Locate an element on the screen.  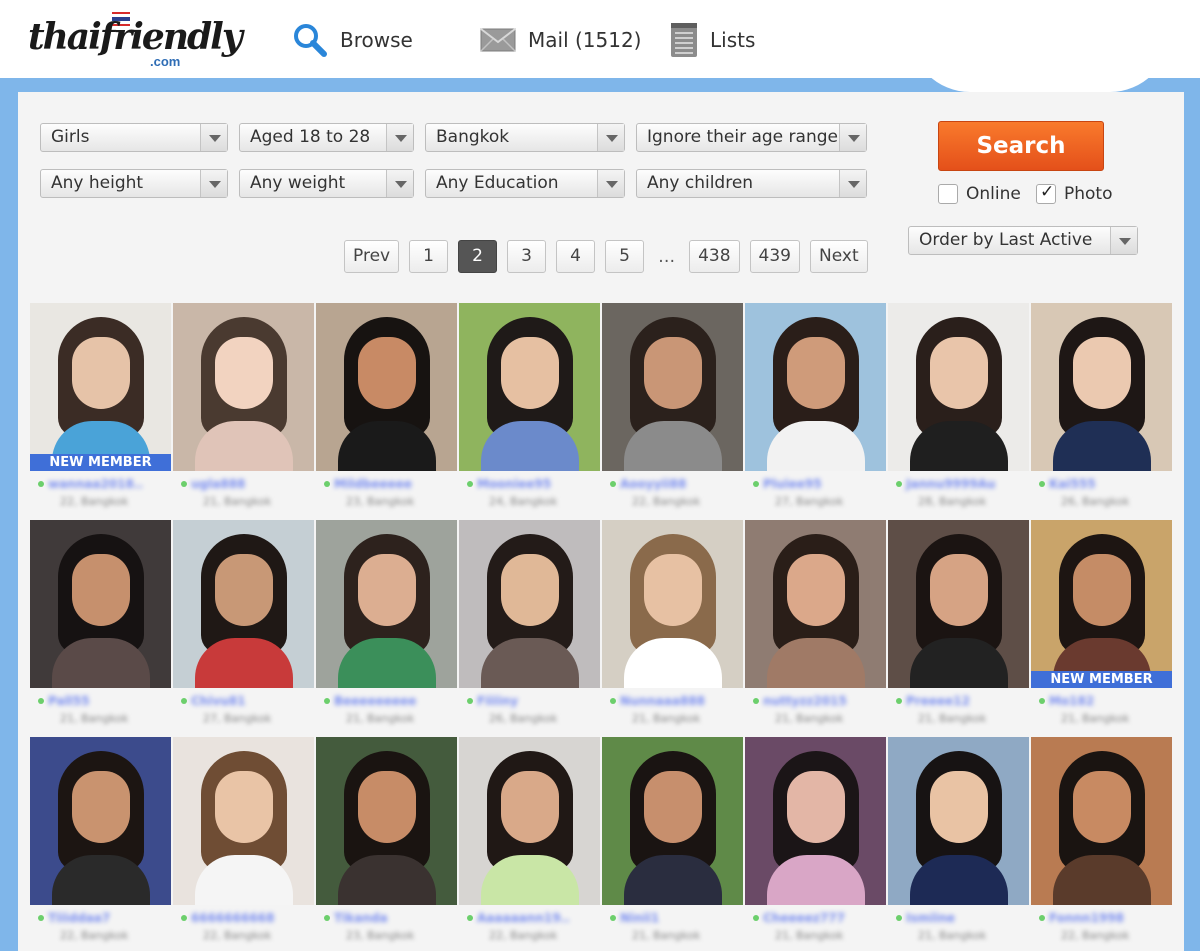
page-button-2-current: 2 is located at coordinates (478, 256).